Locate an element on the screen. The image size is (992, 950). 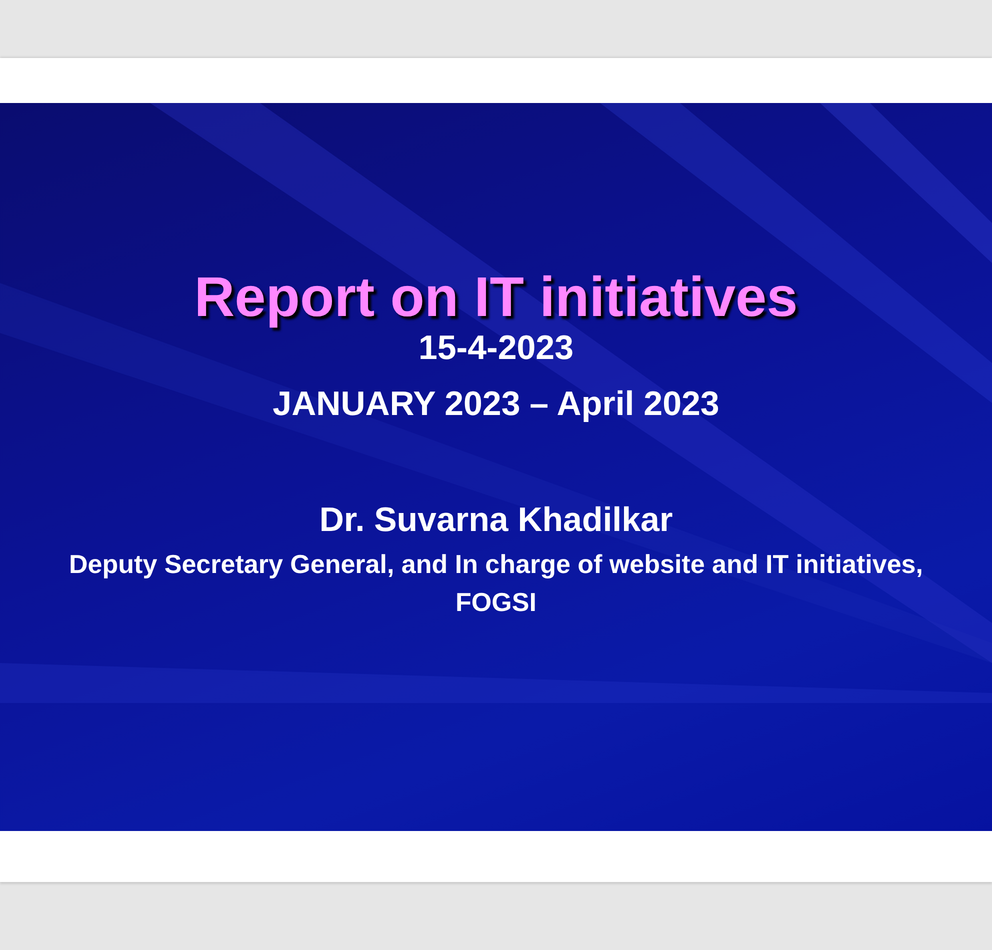
presenter-role: Deputy Secretary General, and In charge of website and IT initiatives, FOGSI is located at coordinates (496, 583).